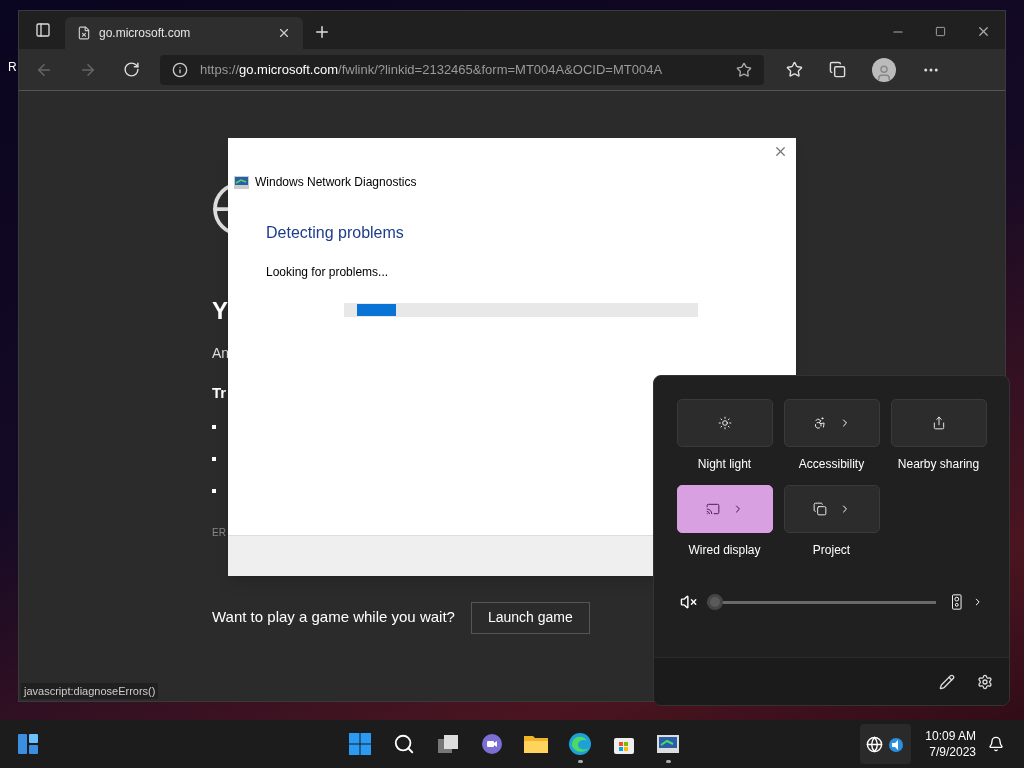 The image size is (1024, 768). Describe the element at coordinates (689, 602) in the screenshot. I see `muted-speaker-icon` at that location.